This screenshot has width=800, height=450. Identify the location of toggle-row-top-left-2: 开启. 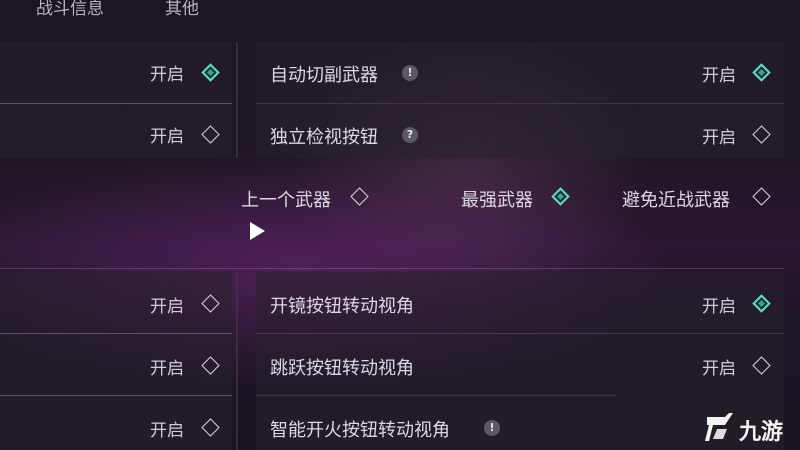
(167, 134).